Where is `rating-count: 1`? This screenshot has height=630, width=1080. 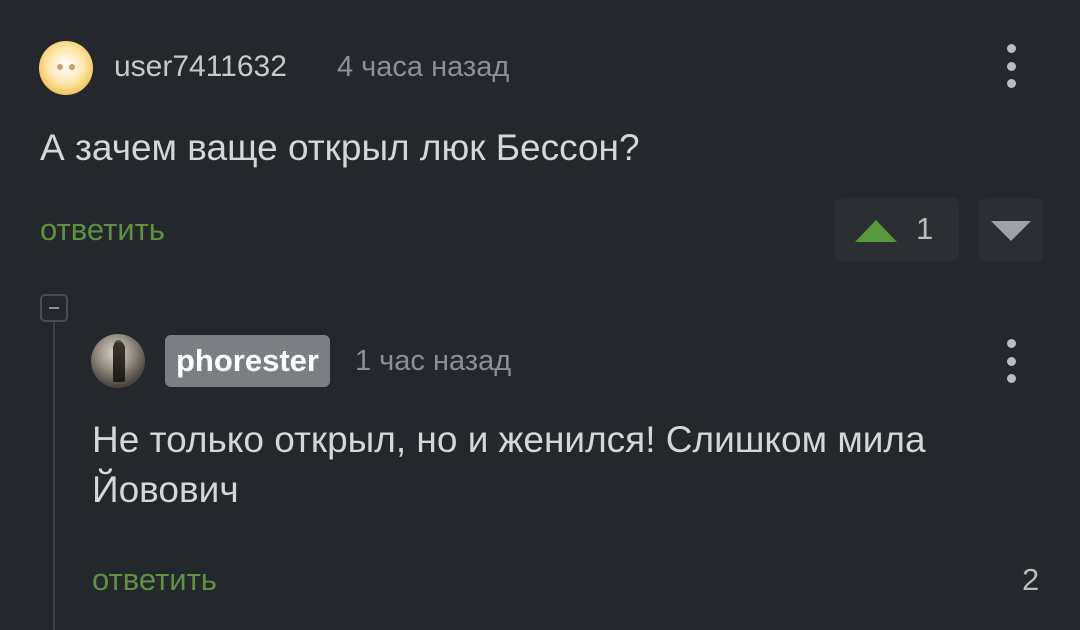 rating-count: 1 is located at coordinates (925, 228).